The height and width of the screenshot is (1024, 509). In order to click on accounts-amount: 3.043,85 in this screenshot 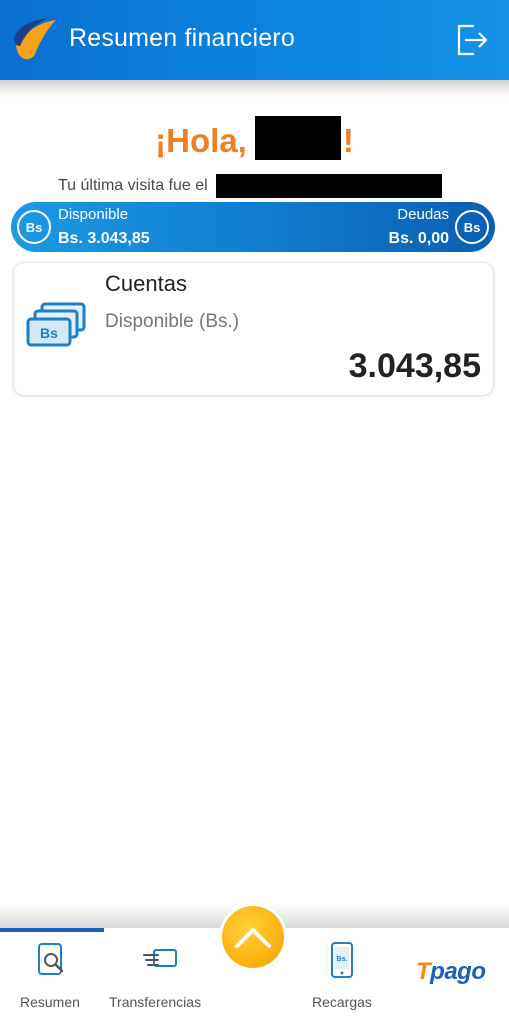, I will do `click(414, 366)`.